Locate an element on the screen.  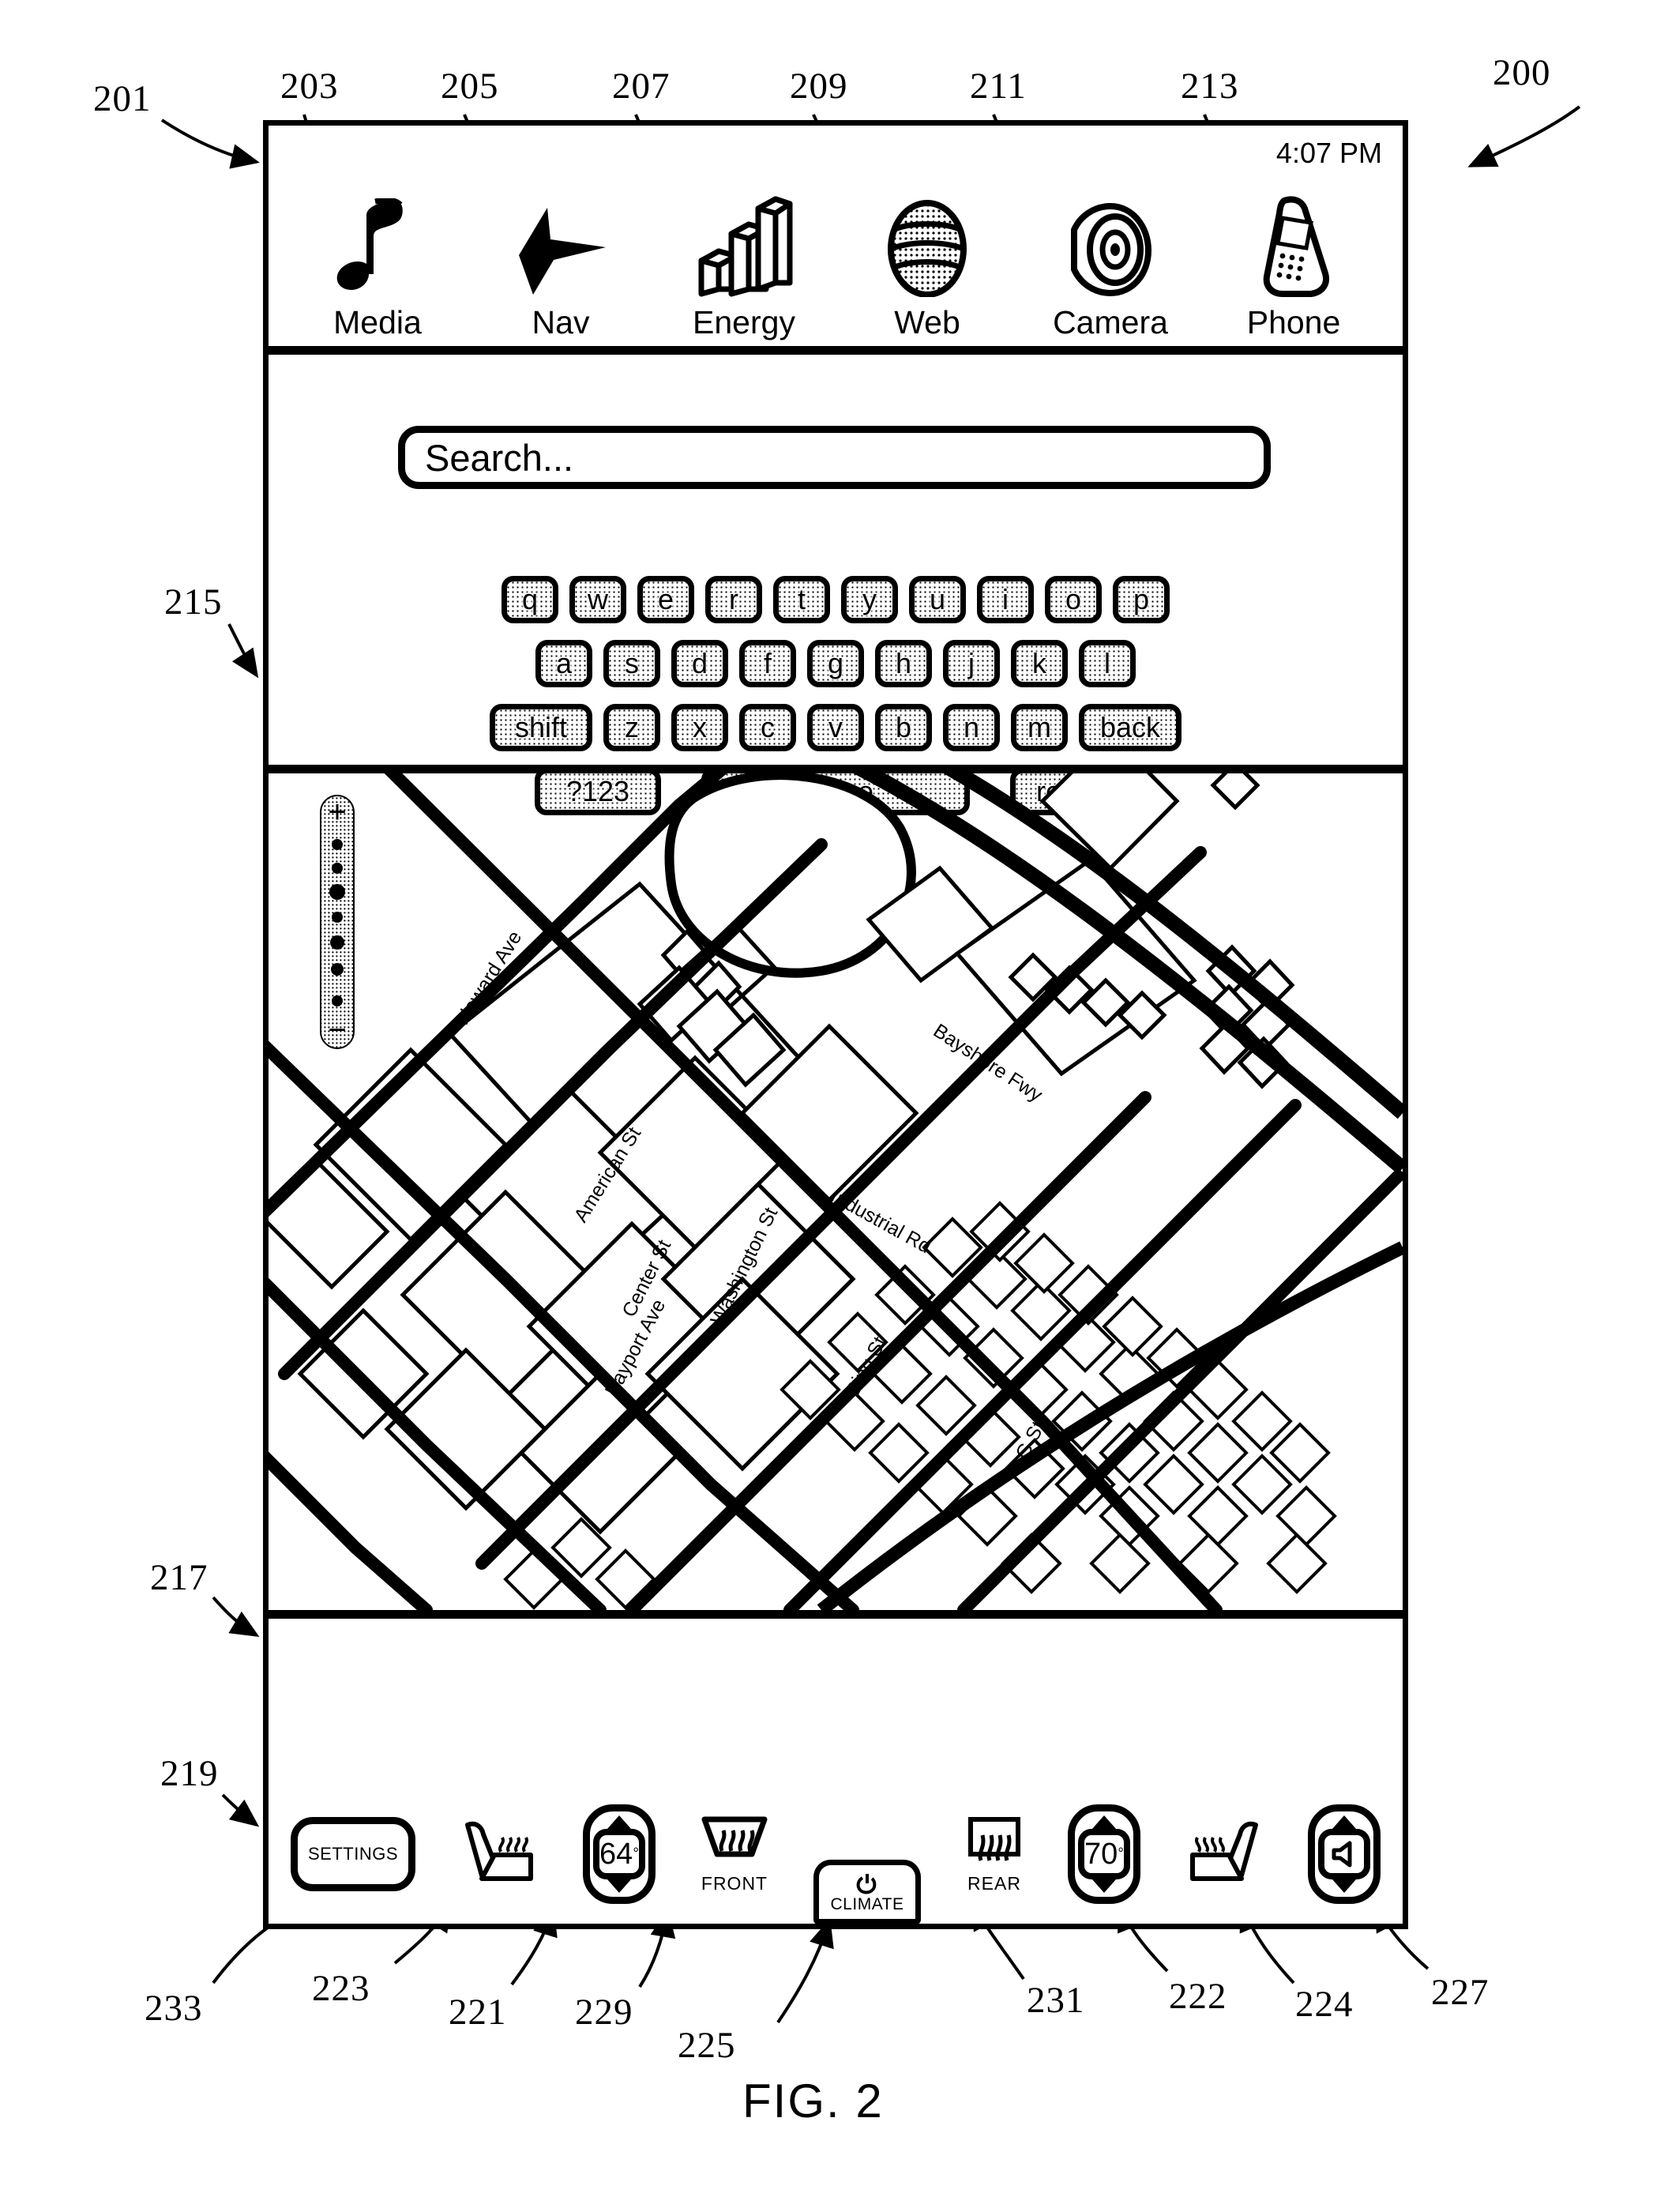
volume-stepper-control is located at coordinates (1344, 1854).